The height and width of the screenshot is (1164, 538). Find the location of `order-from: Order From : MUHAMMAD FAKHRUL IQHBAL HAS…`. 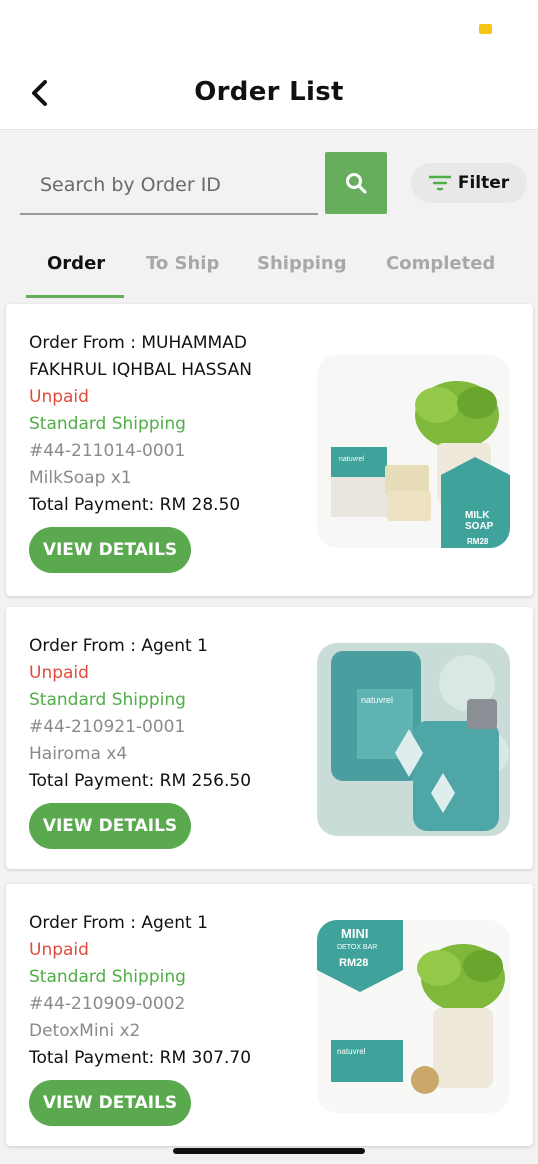

order-from: Order From : MUHAMMAD FAKHRUL IQHBAL HAS… is located at coordinates (140, 356).